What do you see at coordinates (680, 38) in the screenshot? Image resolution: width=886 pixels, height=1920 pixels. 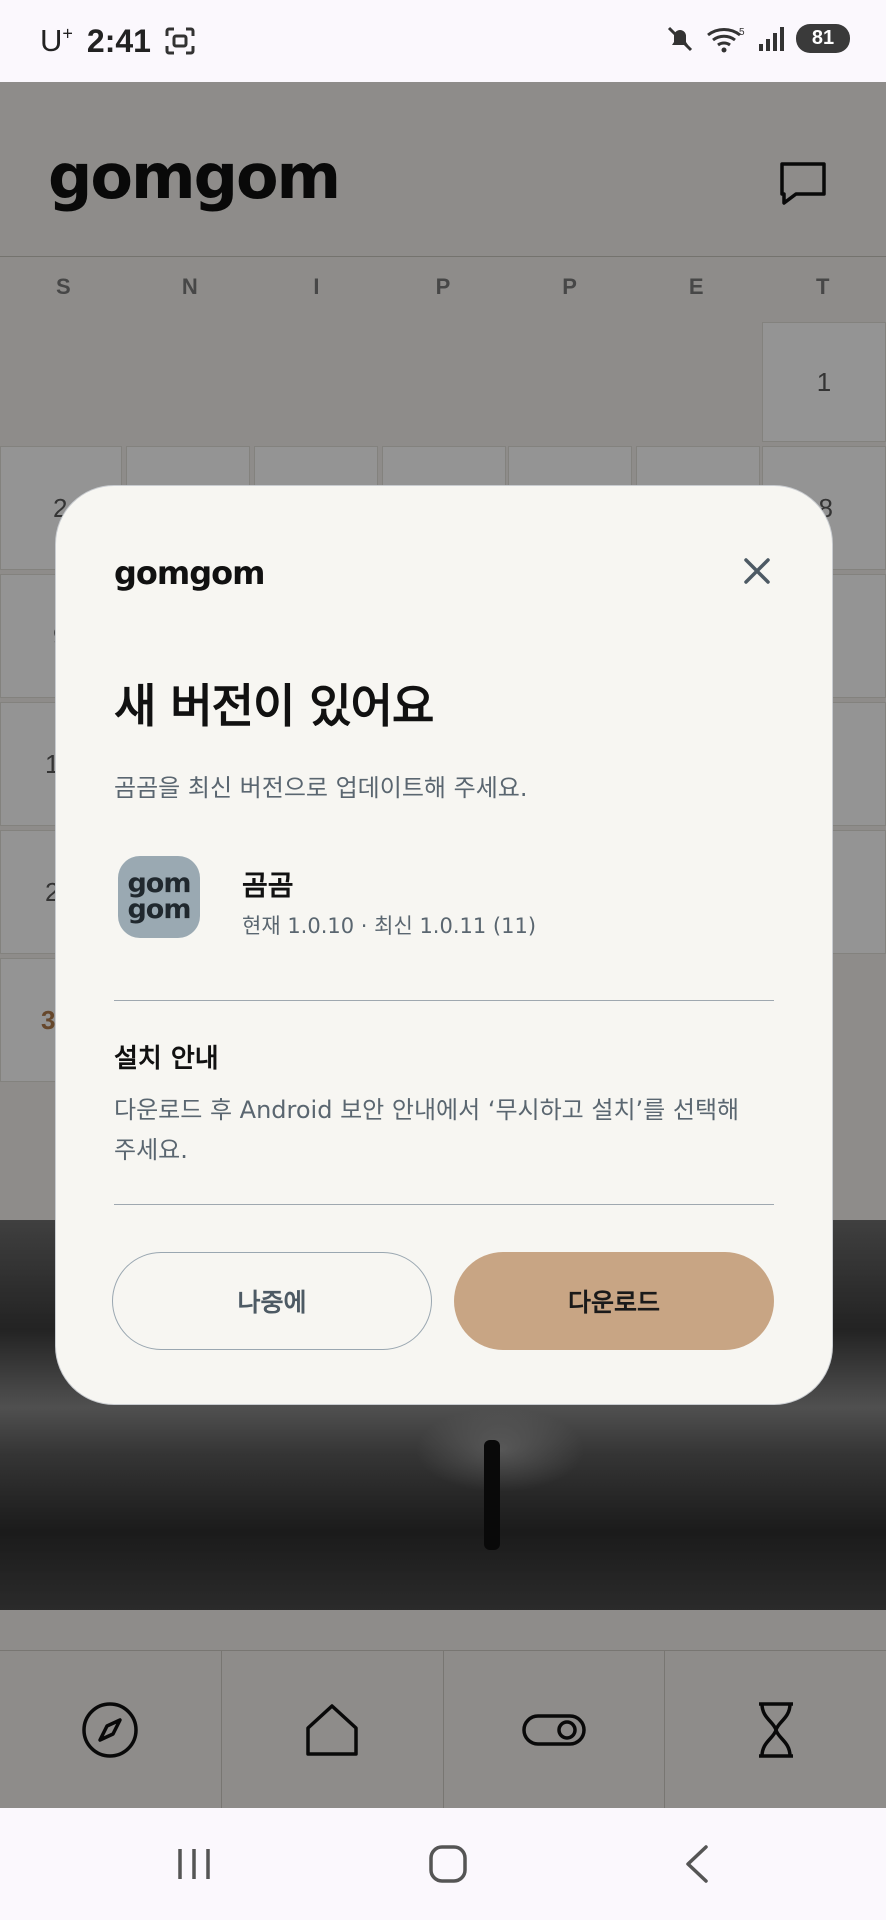 I see `mute-icon` at bounding box center [680, 38].